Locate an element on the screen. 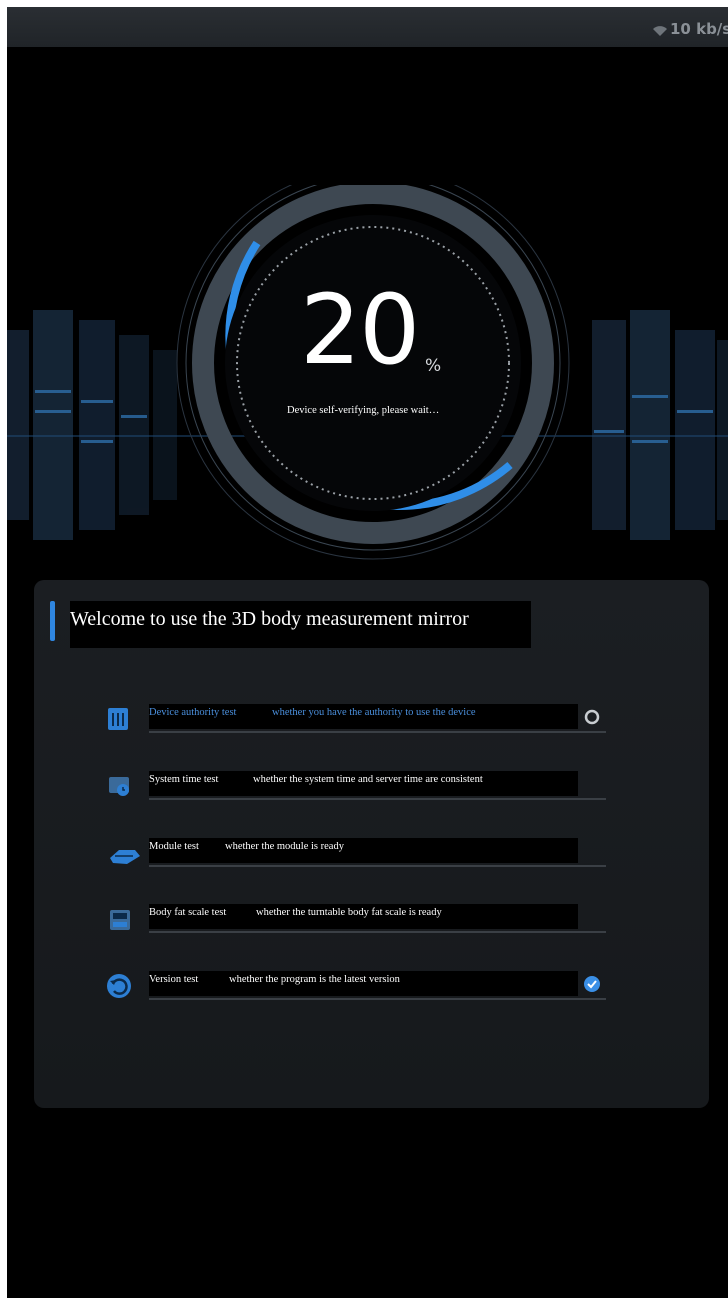  check-description: whether the module is ready is located at coordinates (284, 846).